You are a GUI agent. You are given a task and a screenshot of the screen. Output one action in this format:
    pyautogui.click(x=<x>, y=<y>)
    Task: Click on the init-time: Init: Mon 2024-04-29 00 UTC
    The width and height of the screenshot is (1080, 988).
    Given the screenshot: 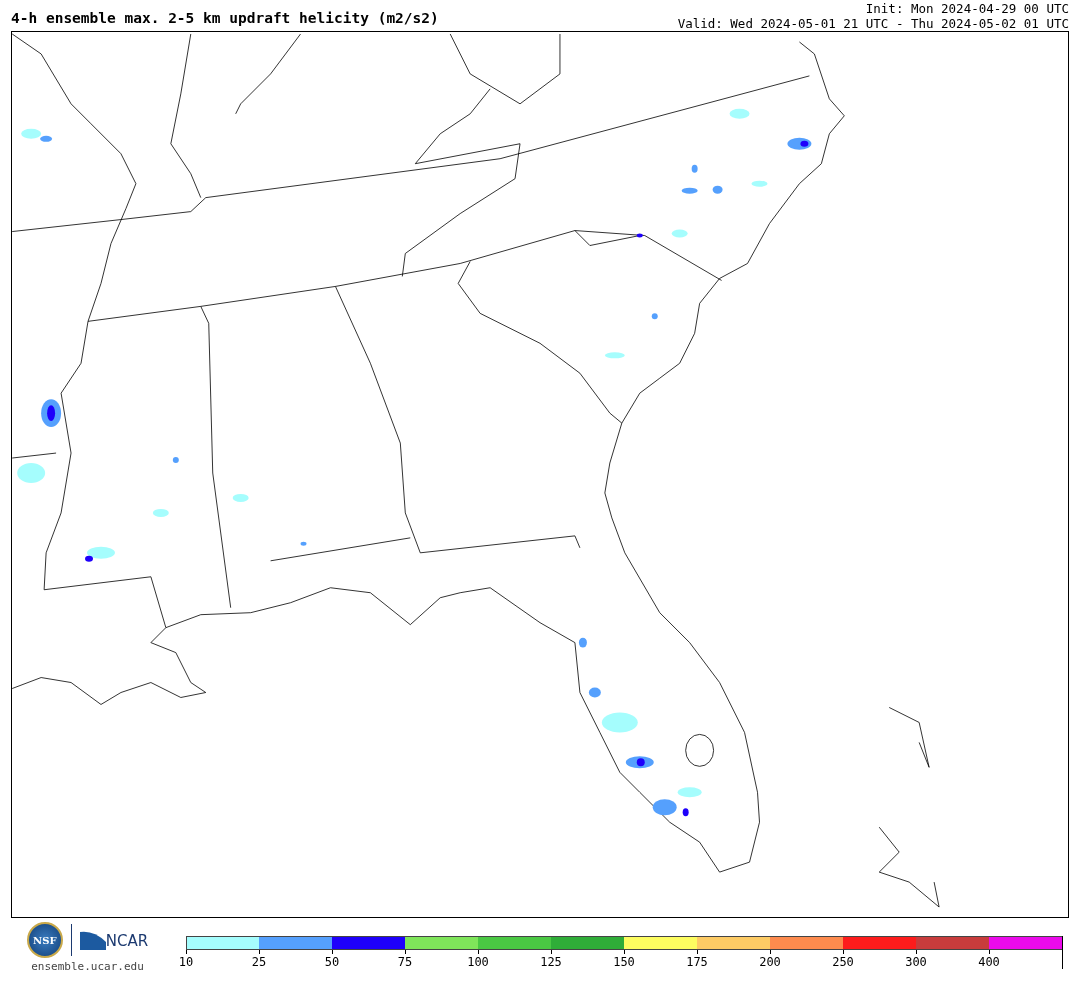 What is the action you would take?
    pyautogui.click(x=966, y=8)
    